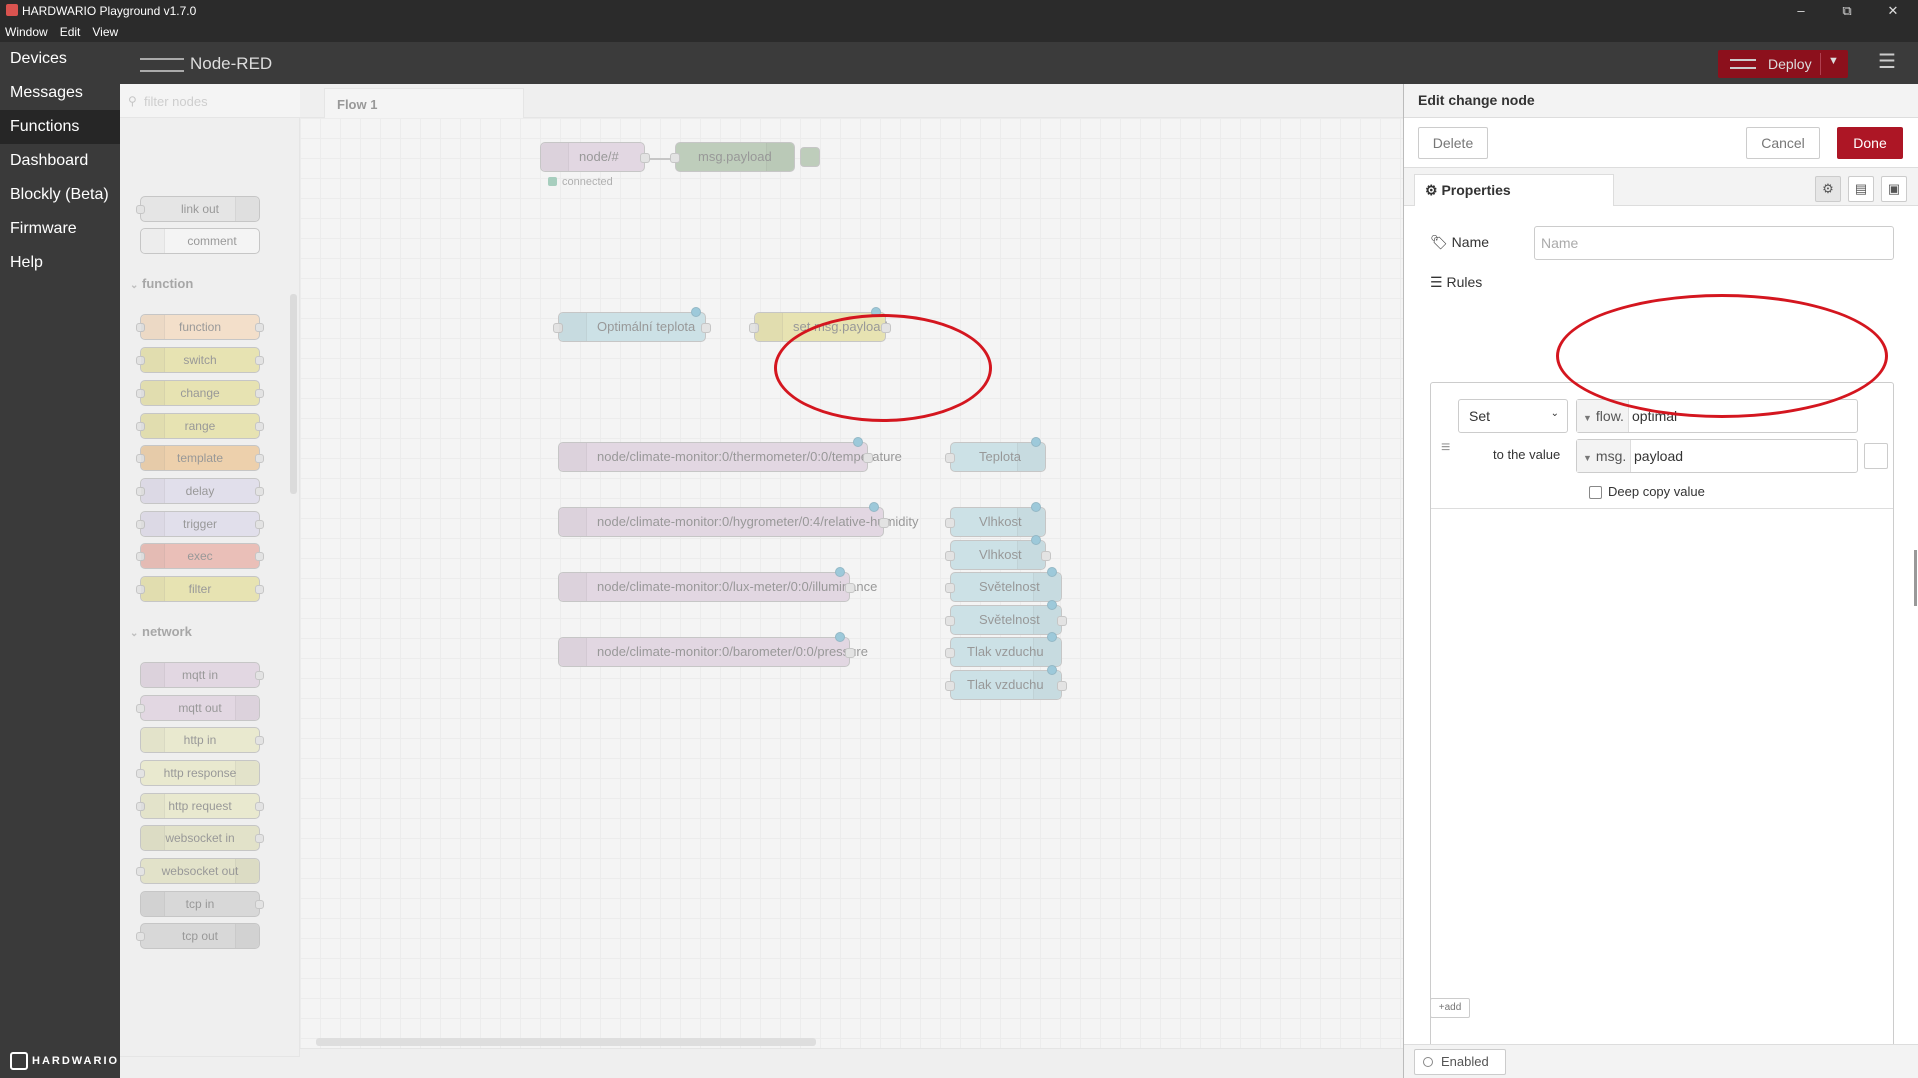  Describe the element at coordinates (1888, 62) in the screenshot. I see `main-menu-icon: ☰` at that location.